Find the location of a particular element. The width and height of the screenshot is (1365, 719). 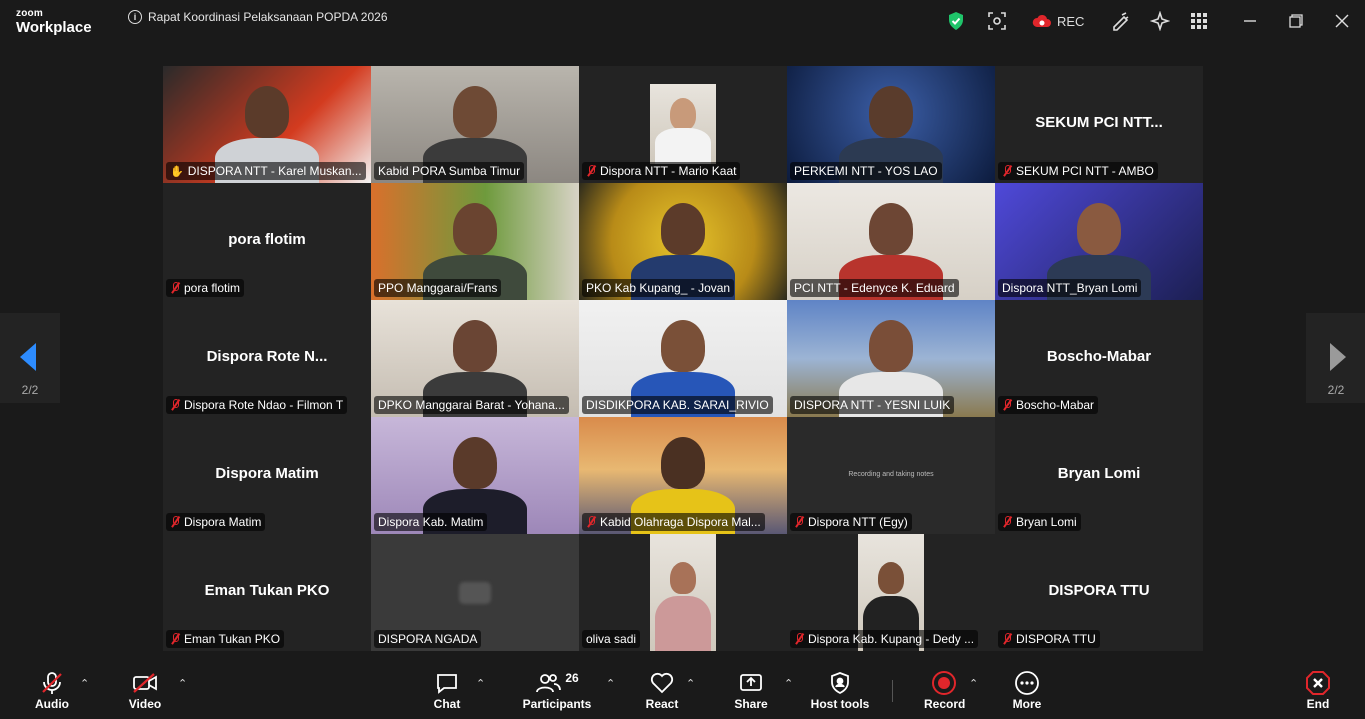

participant-tile: PERKEMI NTT - YOS LAO is located at coordinates (891, 124).